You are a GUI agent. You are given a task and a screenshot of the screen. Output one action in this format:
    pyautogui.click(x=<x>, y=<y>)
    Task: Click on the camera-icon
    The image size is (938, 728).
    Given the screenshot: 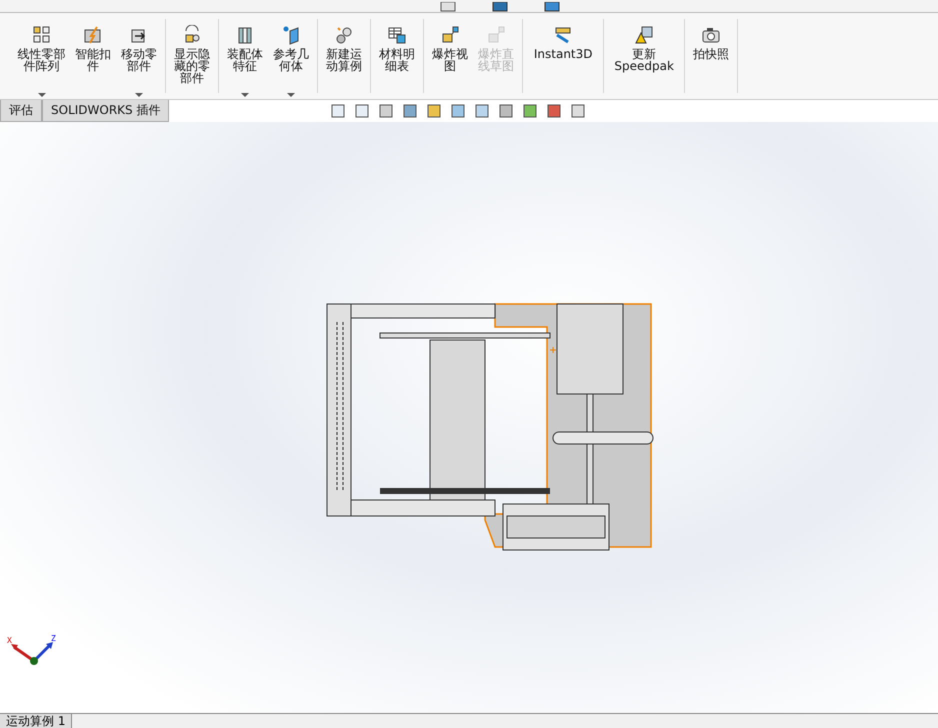 What is the action you would take?
    pyautogui.click(x=711, y=35)
    